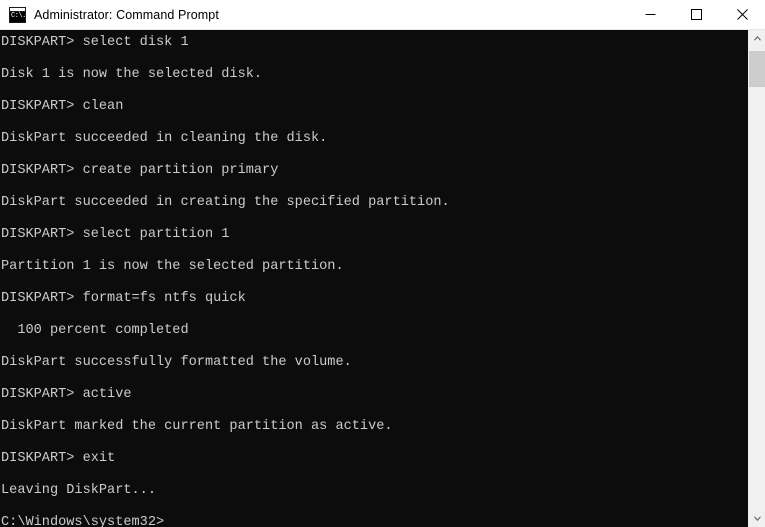 The width and height of the screenshot is (765, 527). Describe the element at coordinates (313, 14) in the screenshot. I see `titlebar-left: C:\. Administrator: Command Prompt` at that location.